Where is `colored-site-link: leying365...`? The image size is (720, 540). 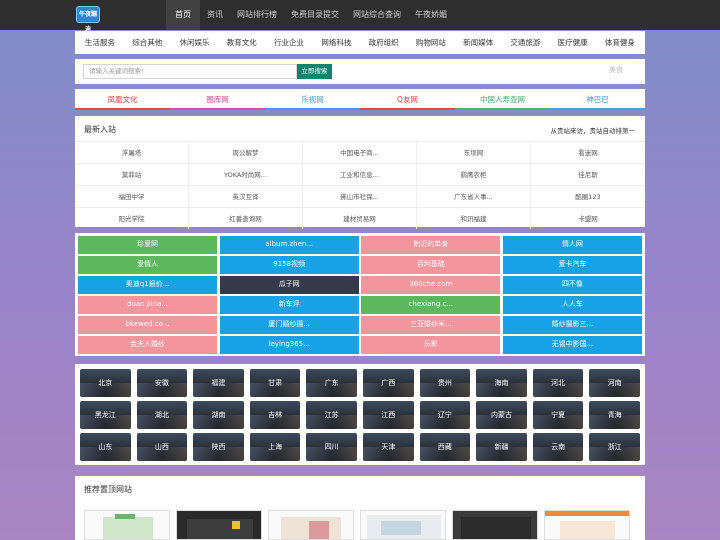 colored-site-link: leying365... is located at coordinates (289, 345).